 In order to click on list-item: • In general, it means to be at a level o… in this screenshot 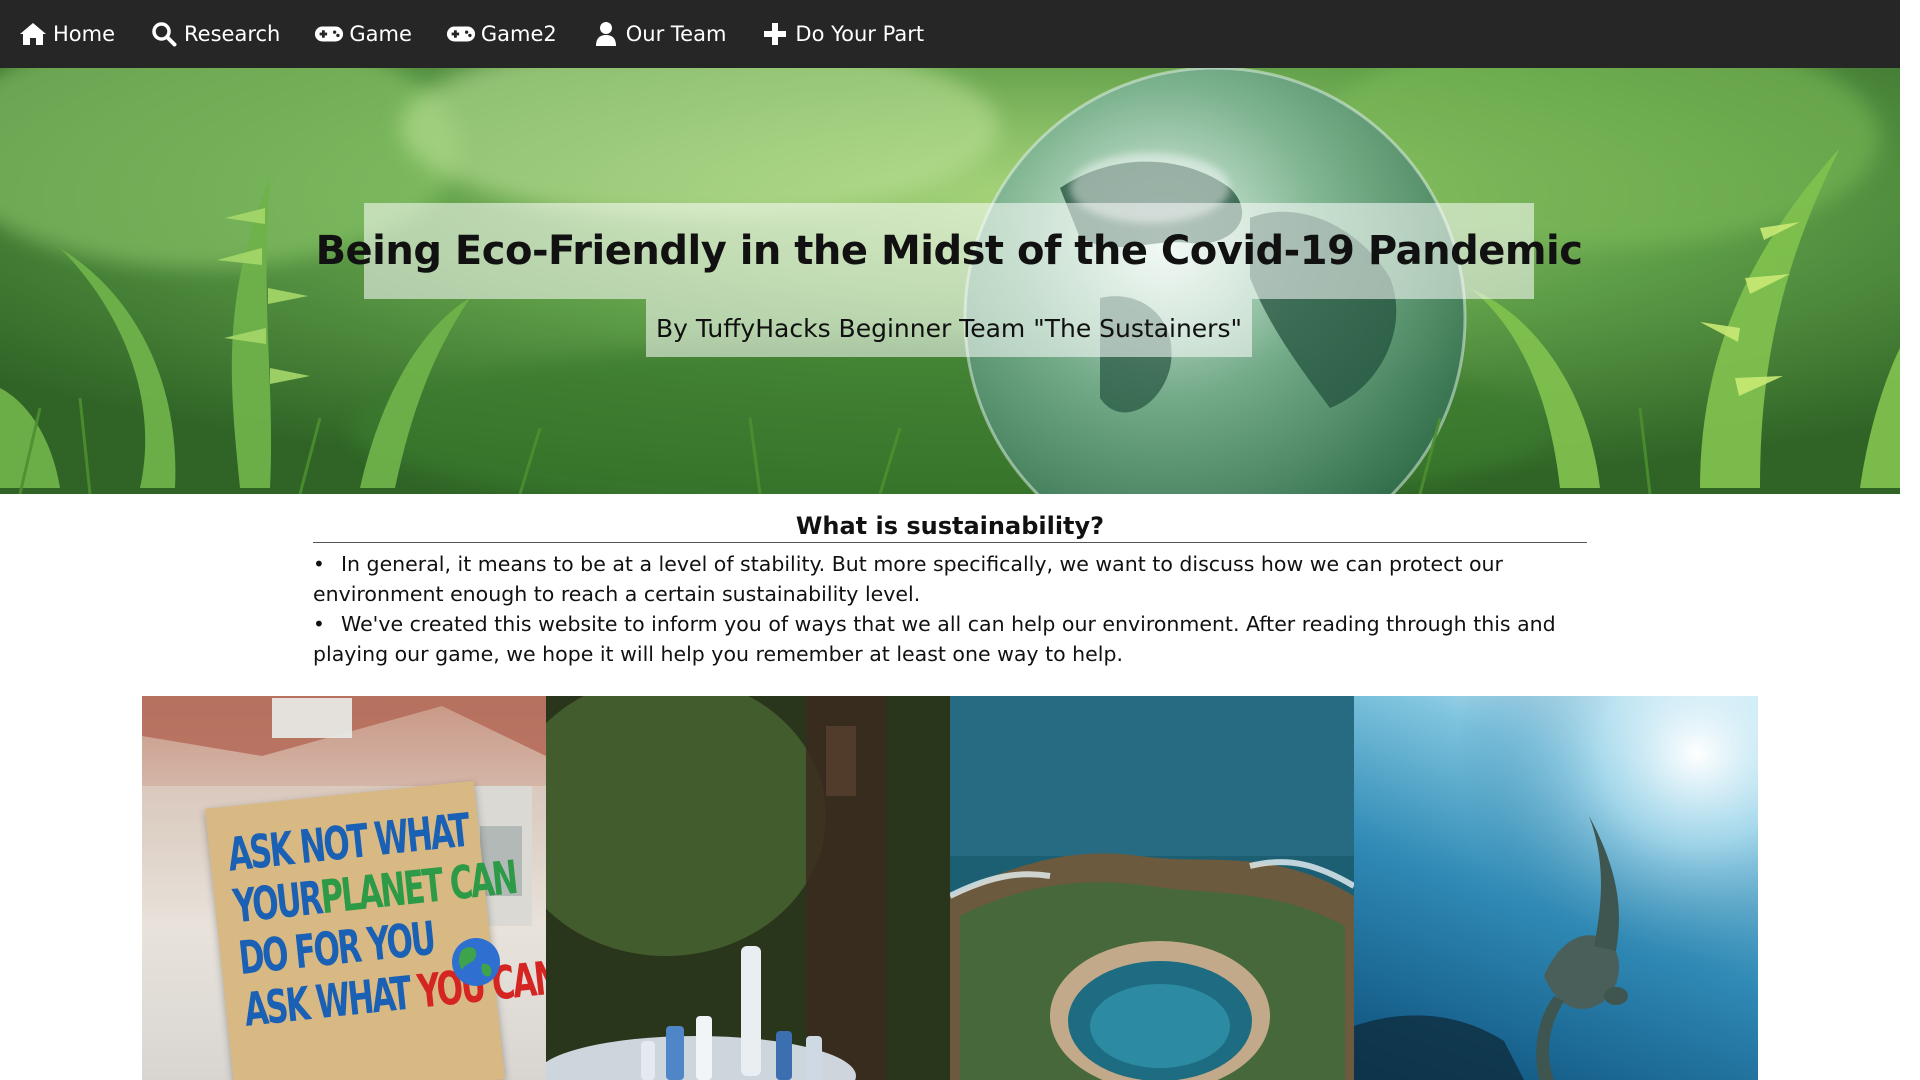, I will do `click(950, 579)`.